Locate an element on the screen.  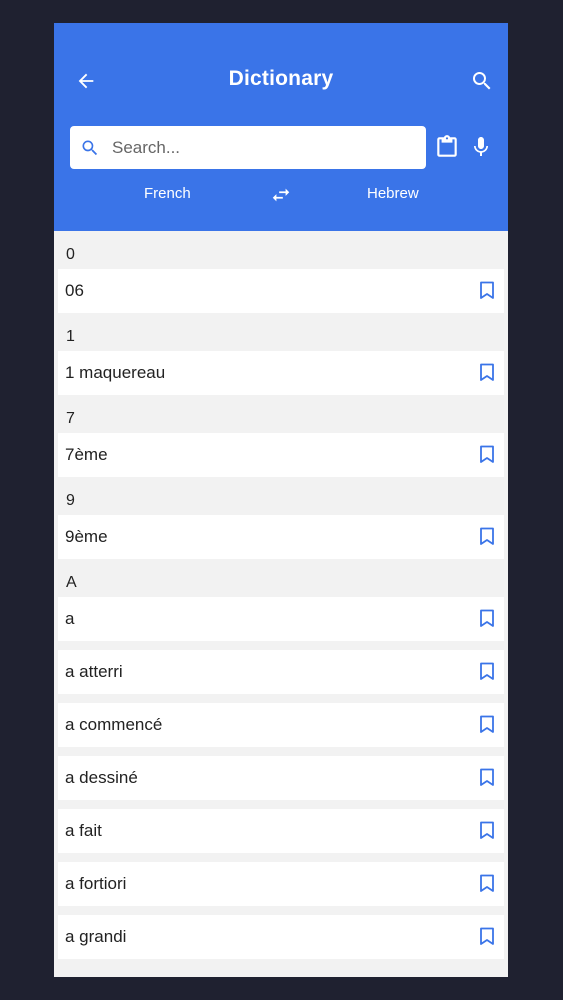
list-item-label: a is located at coordinates (70, 618).